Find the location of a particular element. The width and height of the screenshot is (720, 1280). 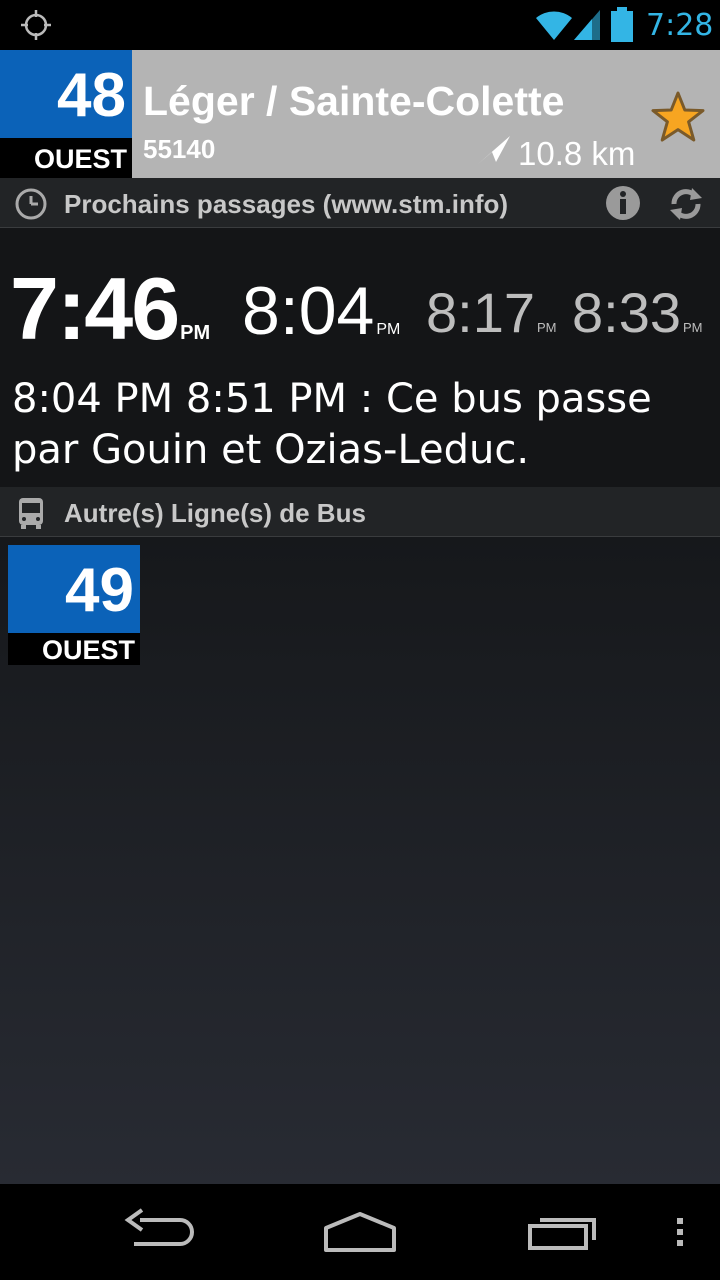

recent-apps-icon is located at coordinates (562, 1232).